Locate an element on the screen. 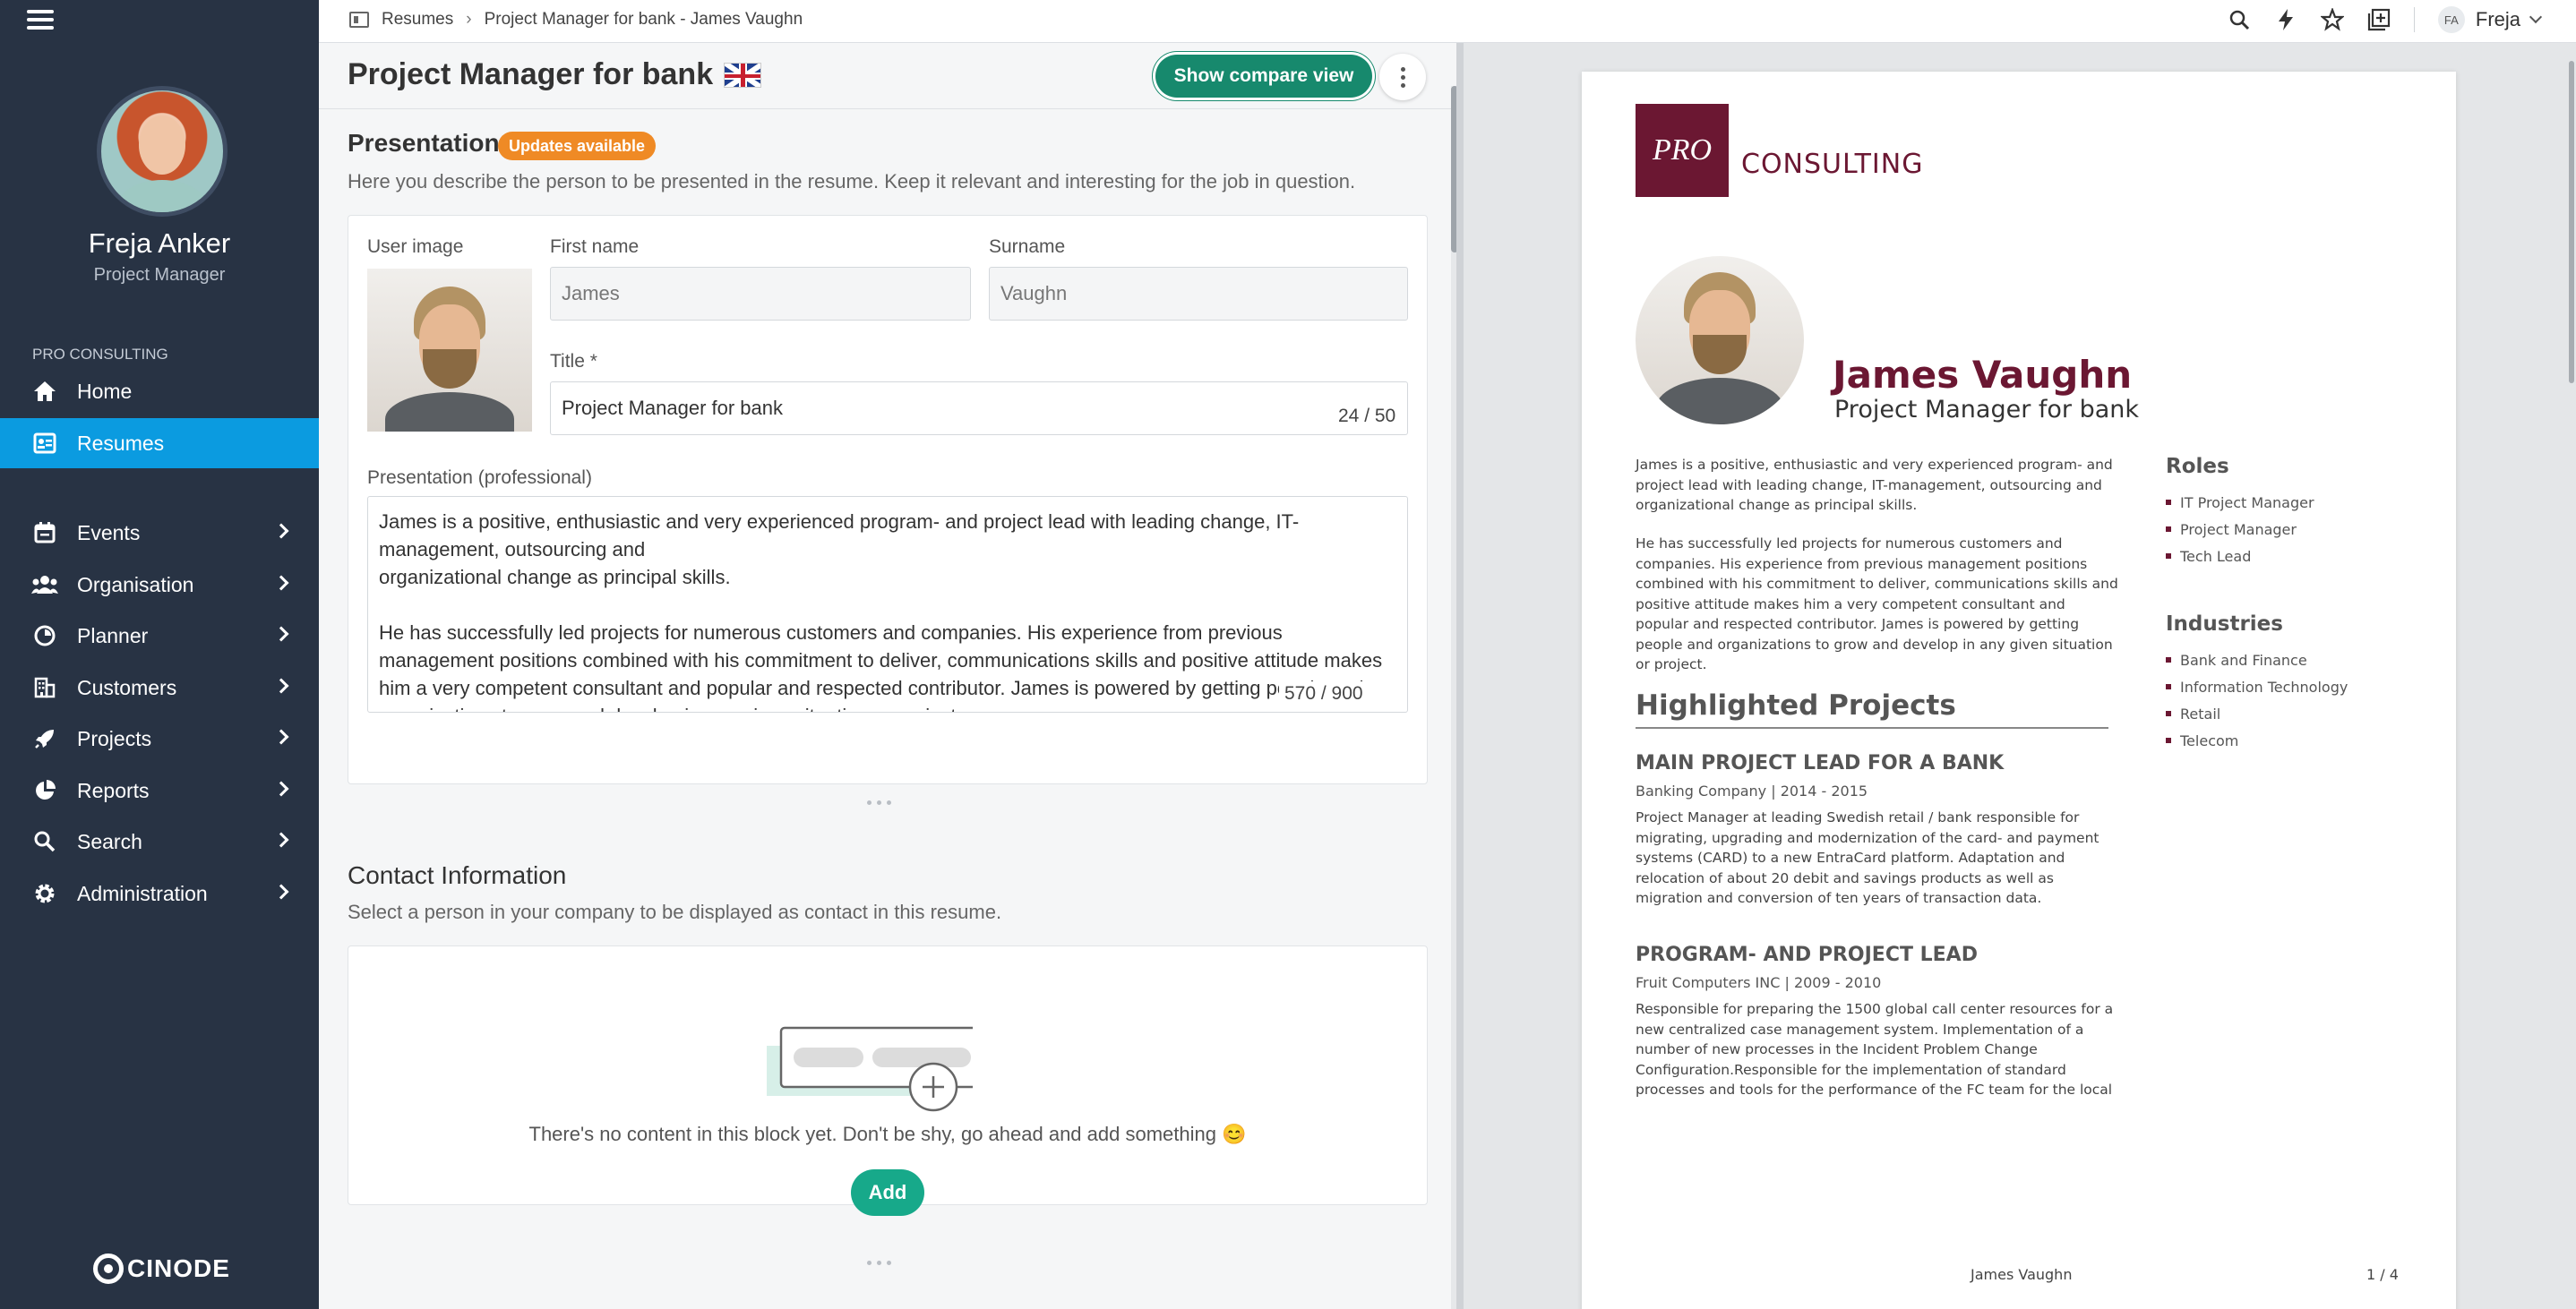 The image size is (2576, 1309). sidebar-item-customers: Customers is located at coordinates (159, 688).